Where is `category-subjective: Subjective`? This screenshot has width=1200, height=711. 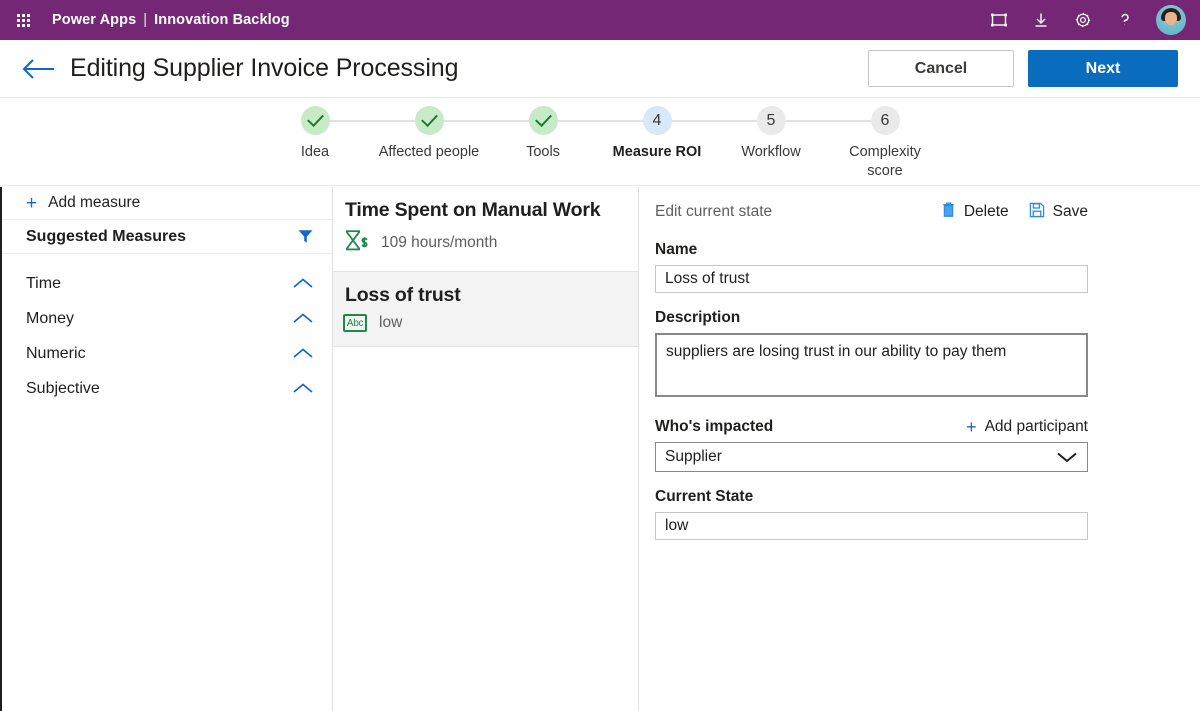 category-subjective: Subjective is located at coordinates (167, 388).